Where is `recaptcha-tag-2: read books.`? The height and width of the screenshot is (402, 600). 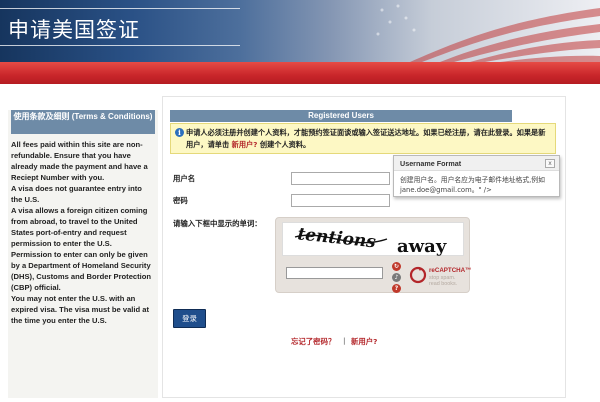
recaptcha-tag-2: read books. is located at coordinates (443, 284).